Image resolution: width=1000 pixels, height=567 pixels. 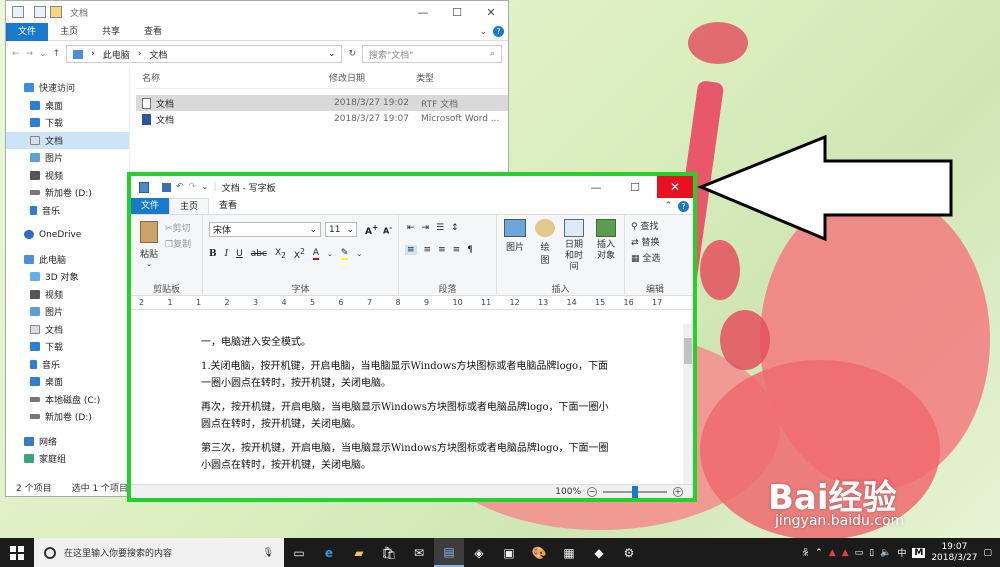 I want to click on insert-paint-button: 绘图, so click(x=545, y=242).